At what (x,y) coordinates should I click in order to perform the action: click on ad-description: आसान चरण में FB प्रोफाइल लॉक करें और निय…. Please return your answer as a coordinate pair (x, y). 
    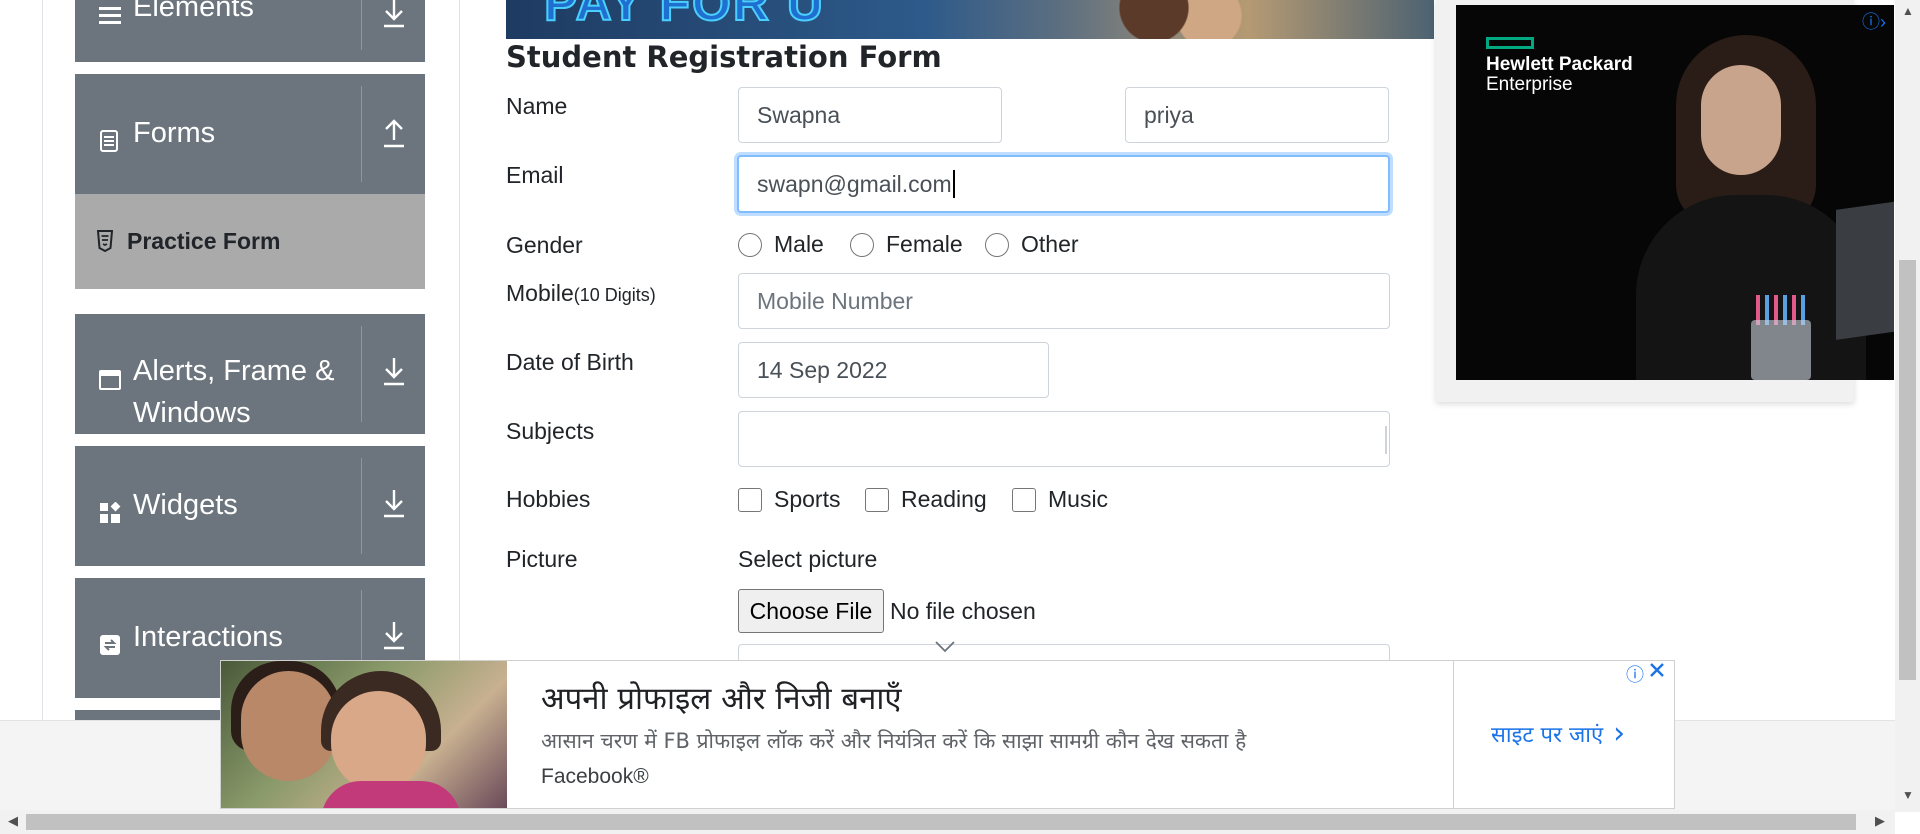
    Looking at the image, I should click on (894, 741).